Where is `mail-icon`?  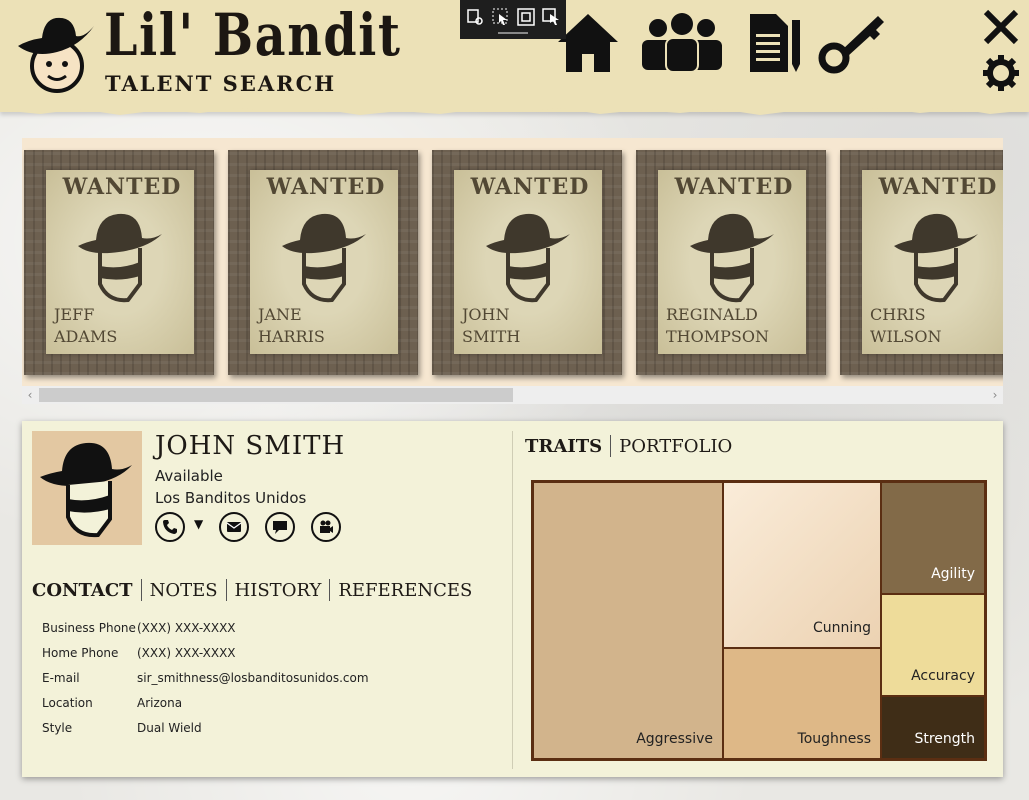
mail-icon is located at coordinates (234, 527).